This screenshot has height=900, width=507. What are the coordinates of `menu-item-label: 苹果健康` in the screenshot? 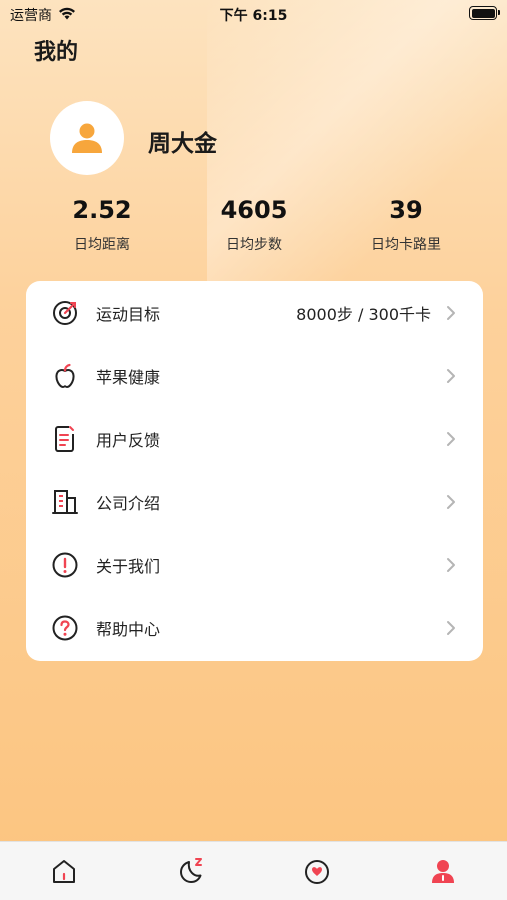 It's located at (128, 377).